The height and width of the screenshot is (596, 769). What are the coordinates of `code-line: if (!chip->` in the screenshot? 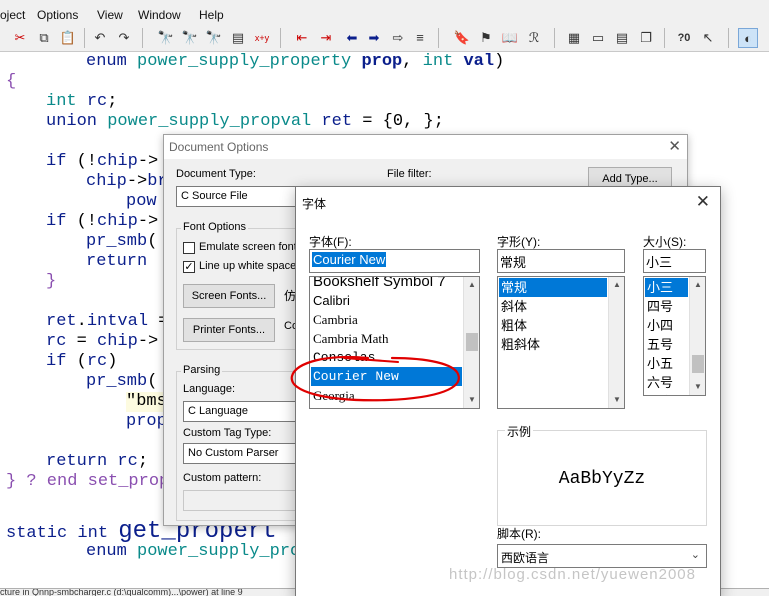 It's located at (102, 221).